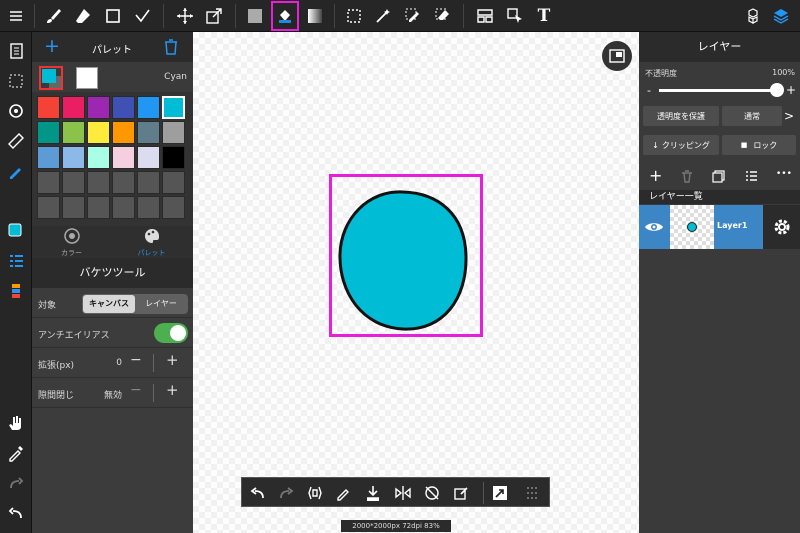  Describe the element at coordinates (172, 360) in the screenshot. I see `expand-plus-button: +` at that location.